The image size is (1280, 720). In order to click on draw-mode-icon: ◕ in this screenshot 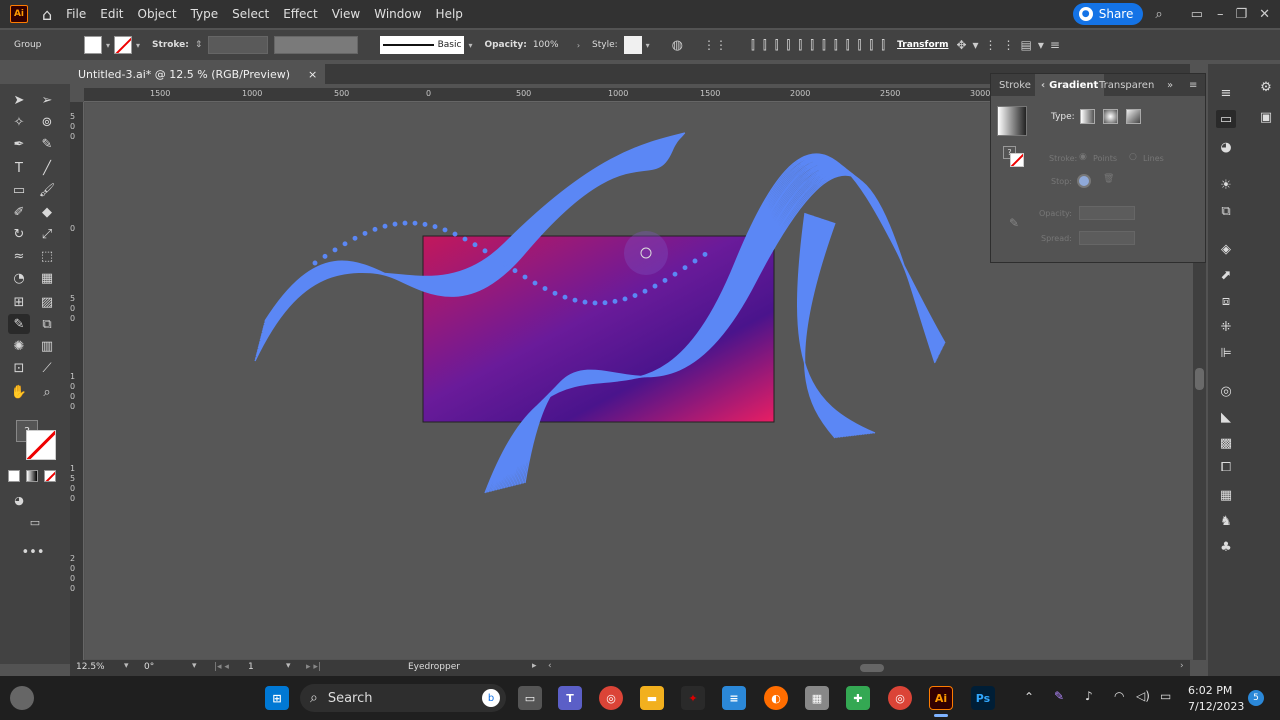, I will do `click(19, 500)`.